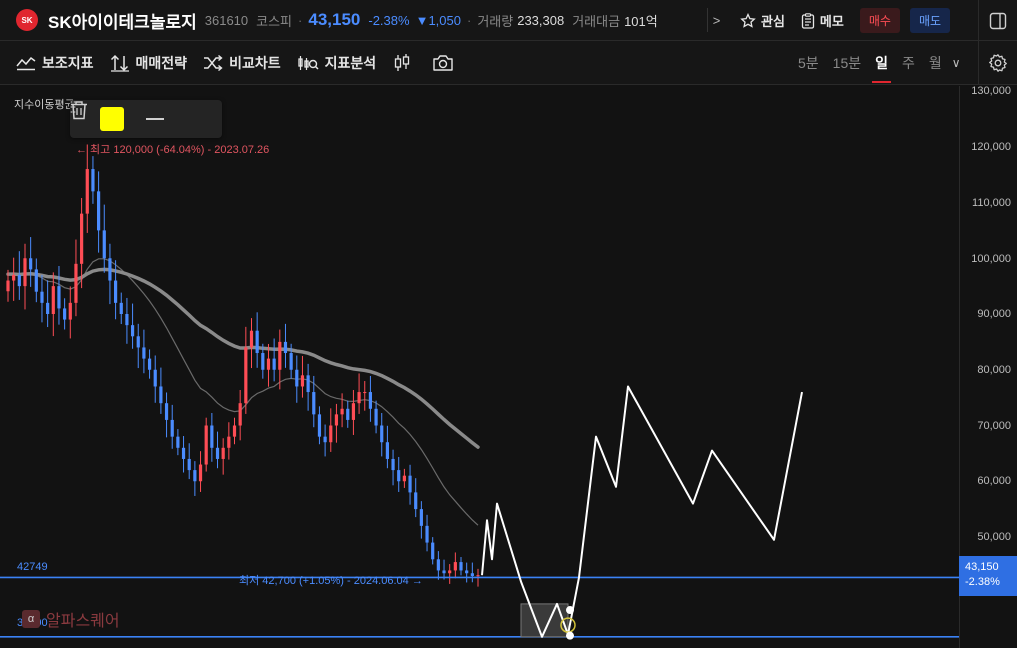 The width and height of the screenshot is (1017, 648). What do you see at coordinates (831, 21) in the screenshot?
I see `memo-label: 메모` at bounding box center [831, 21].